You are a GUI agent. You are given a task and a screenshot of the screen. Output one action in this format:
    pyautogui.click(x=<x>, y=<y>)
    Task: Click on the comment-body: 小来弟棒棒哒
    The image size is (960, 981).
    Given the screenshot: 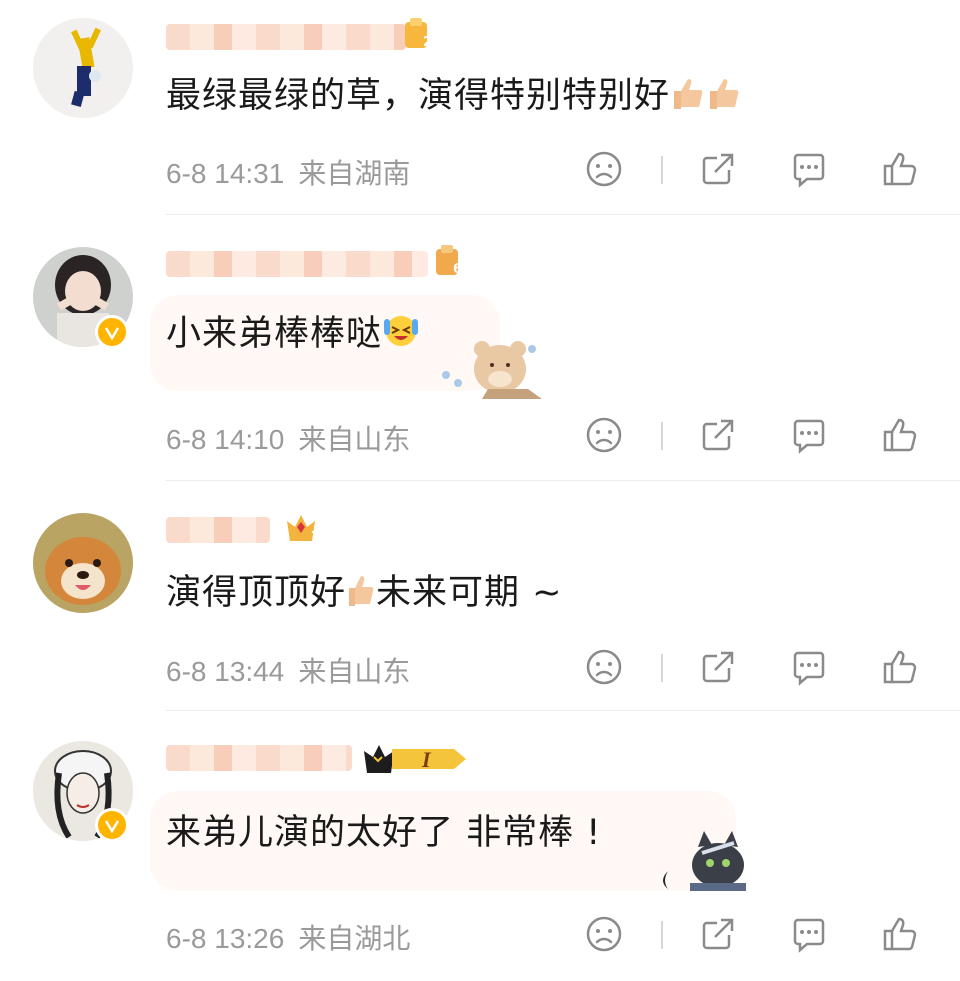 What is the action you would take?
    pyautogui.click(x=274, y=334)
    